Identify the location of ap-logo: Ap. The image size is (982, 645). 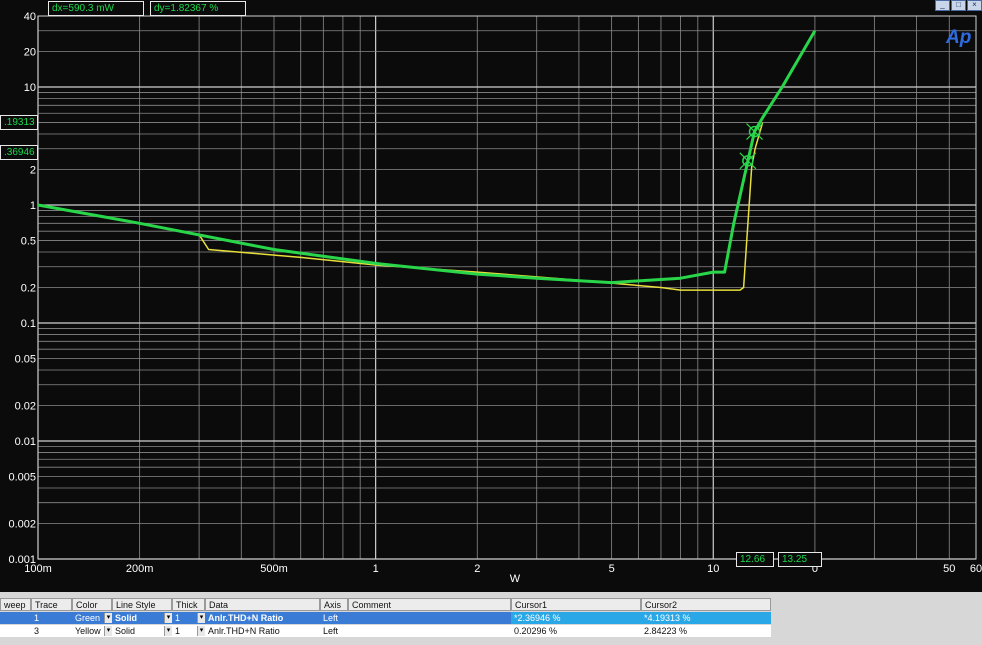
(959, 37).